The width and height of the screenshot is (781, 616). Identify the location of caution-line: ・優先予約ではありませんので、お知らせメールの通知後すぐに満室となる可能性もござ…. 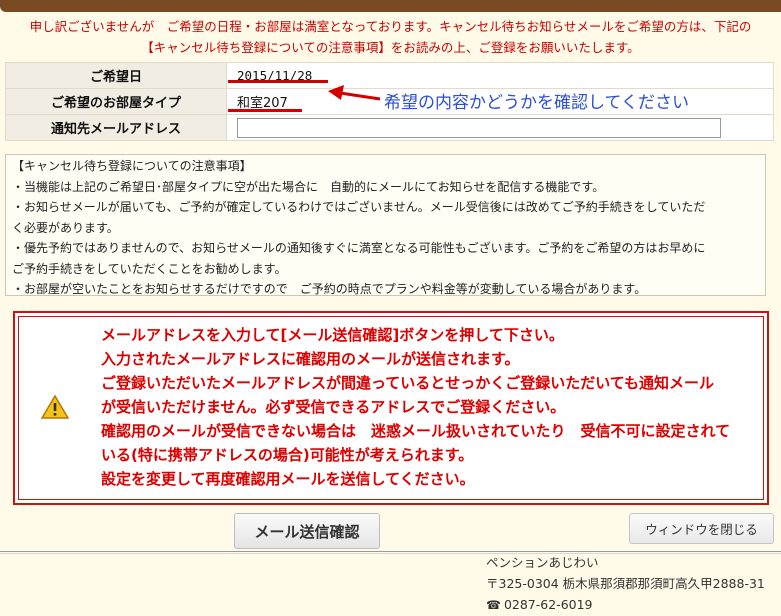
(359, 248).